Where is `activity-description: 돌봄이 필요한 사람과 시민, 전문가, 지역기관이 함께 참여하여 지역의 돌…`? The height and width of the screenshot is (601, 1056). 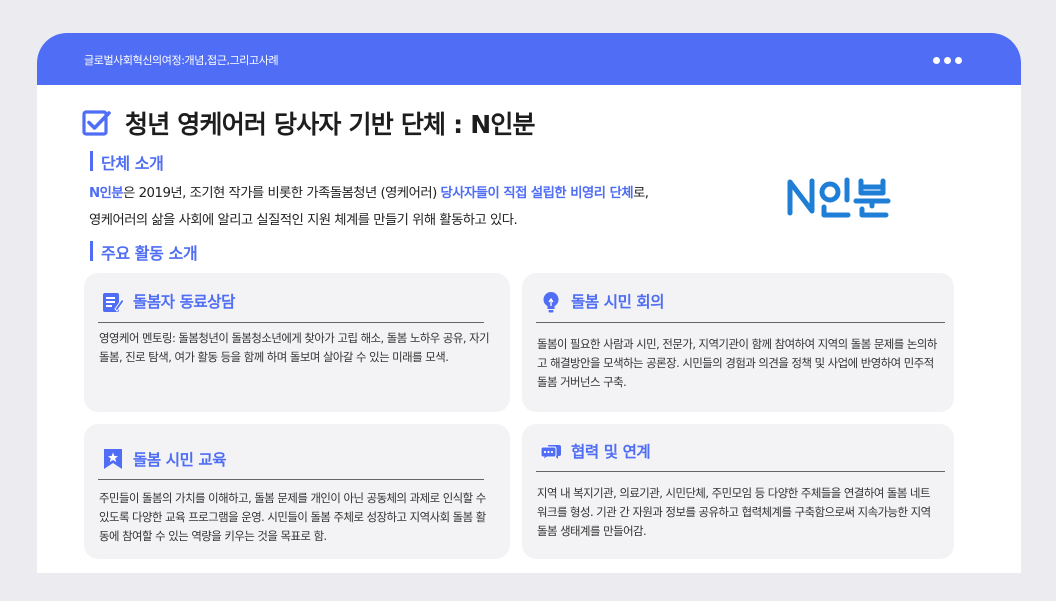
activity-description: 돌봄이 필요한 사람과 시민, 전문가, 지역기관이 함께 참여하여 지역의 돌… is located at coordinates (737, 363).